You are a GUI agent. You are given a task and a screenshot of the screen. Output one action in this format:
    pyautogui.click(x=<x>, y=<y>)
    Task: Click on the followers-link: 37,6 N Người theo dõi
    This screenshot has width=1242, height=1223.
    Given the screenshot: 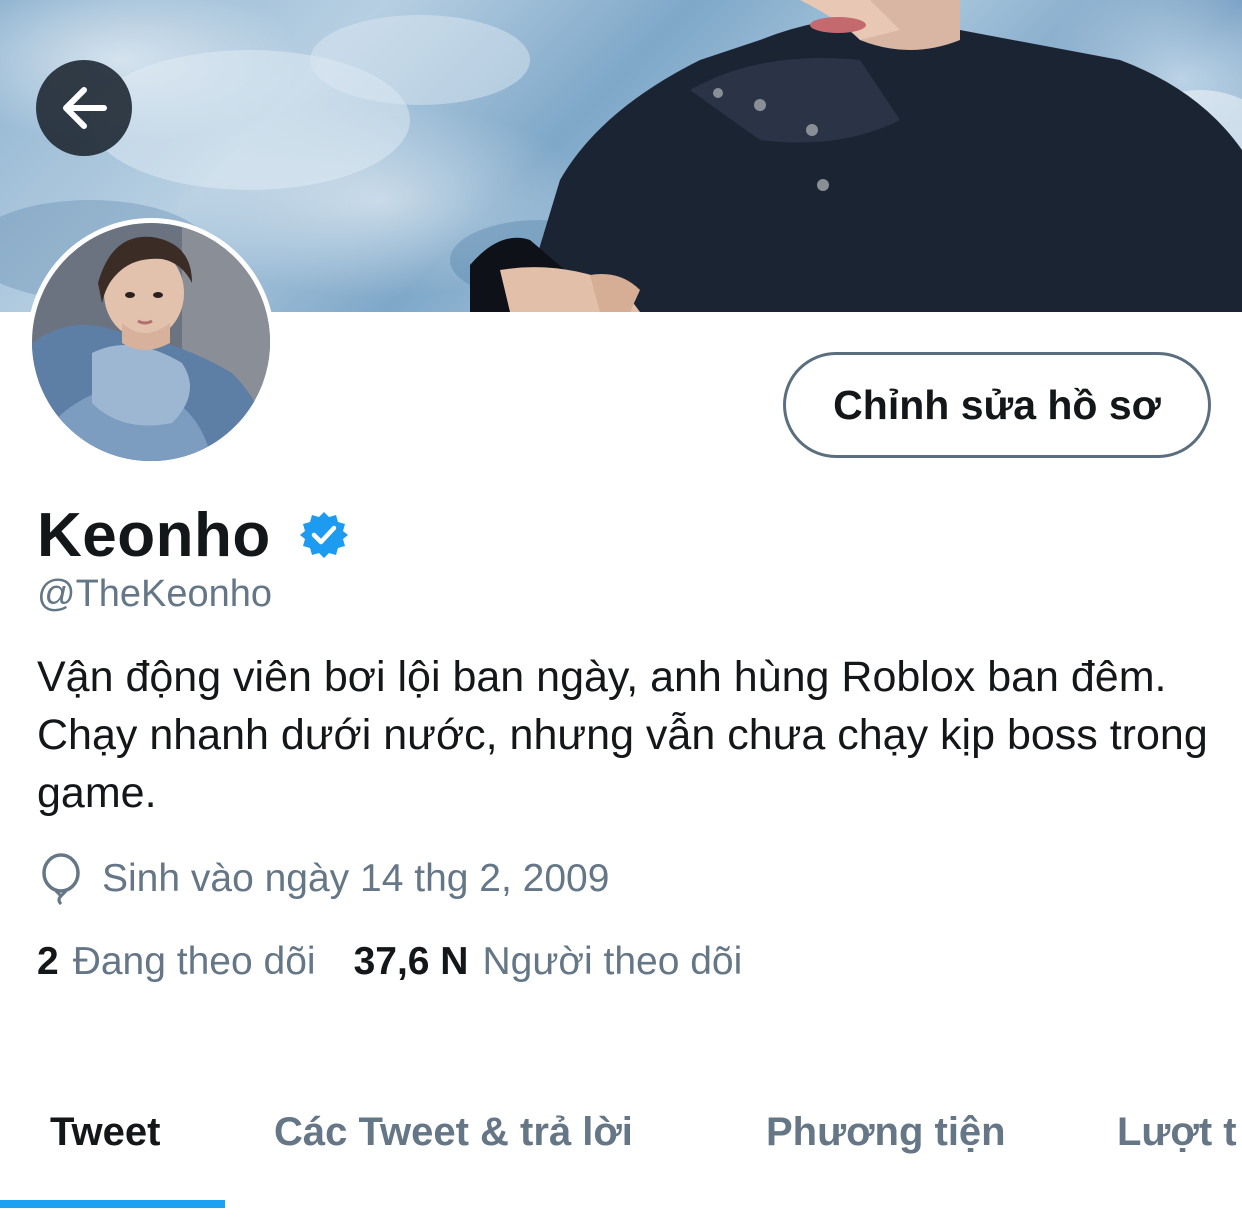 What is the action you would take?
    pyautogui.click(x=548, y=962)
    